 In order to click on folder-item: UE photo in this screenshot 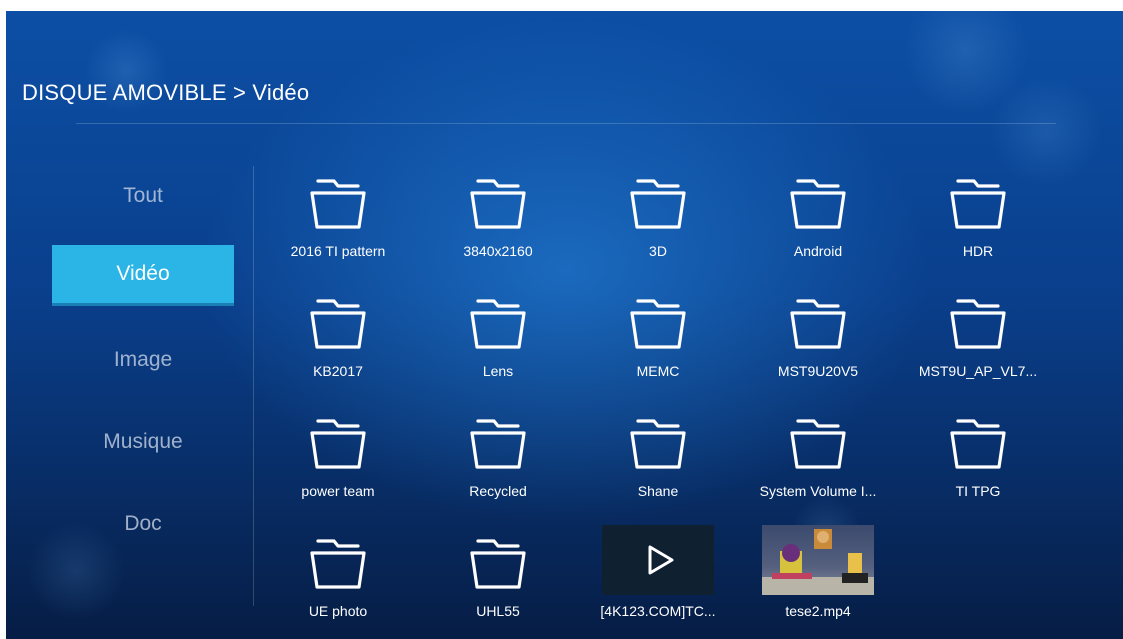, I will do `click(338, 582)`.